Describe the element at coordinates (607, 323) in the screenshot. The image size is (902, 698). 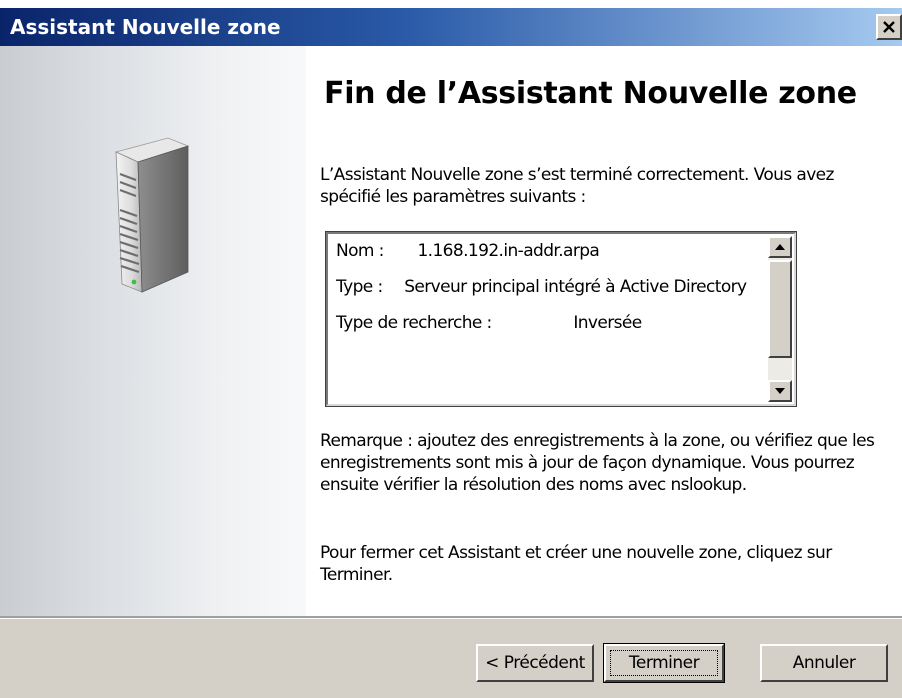
I see `search-type-value: Inversée` at that location.